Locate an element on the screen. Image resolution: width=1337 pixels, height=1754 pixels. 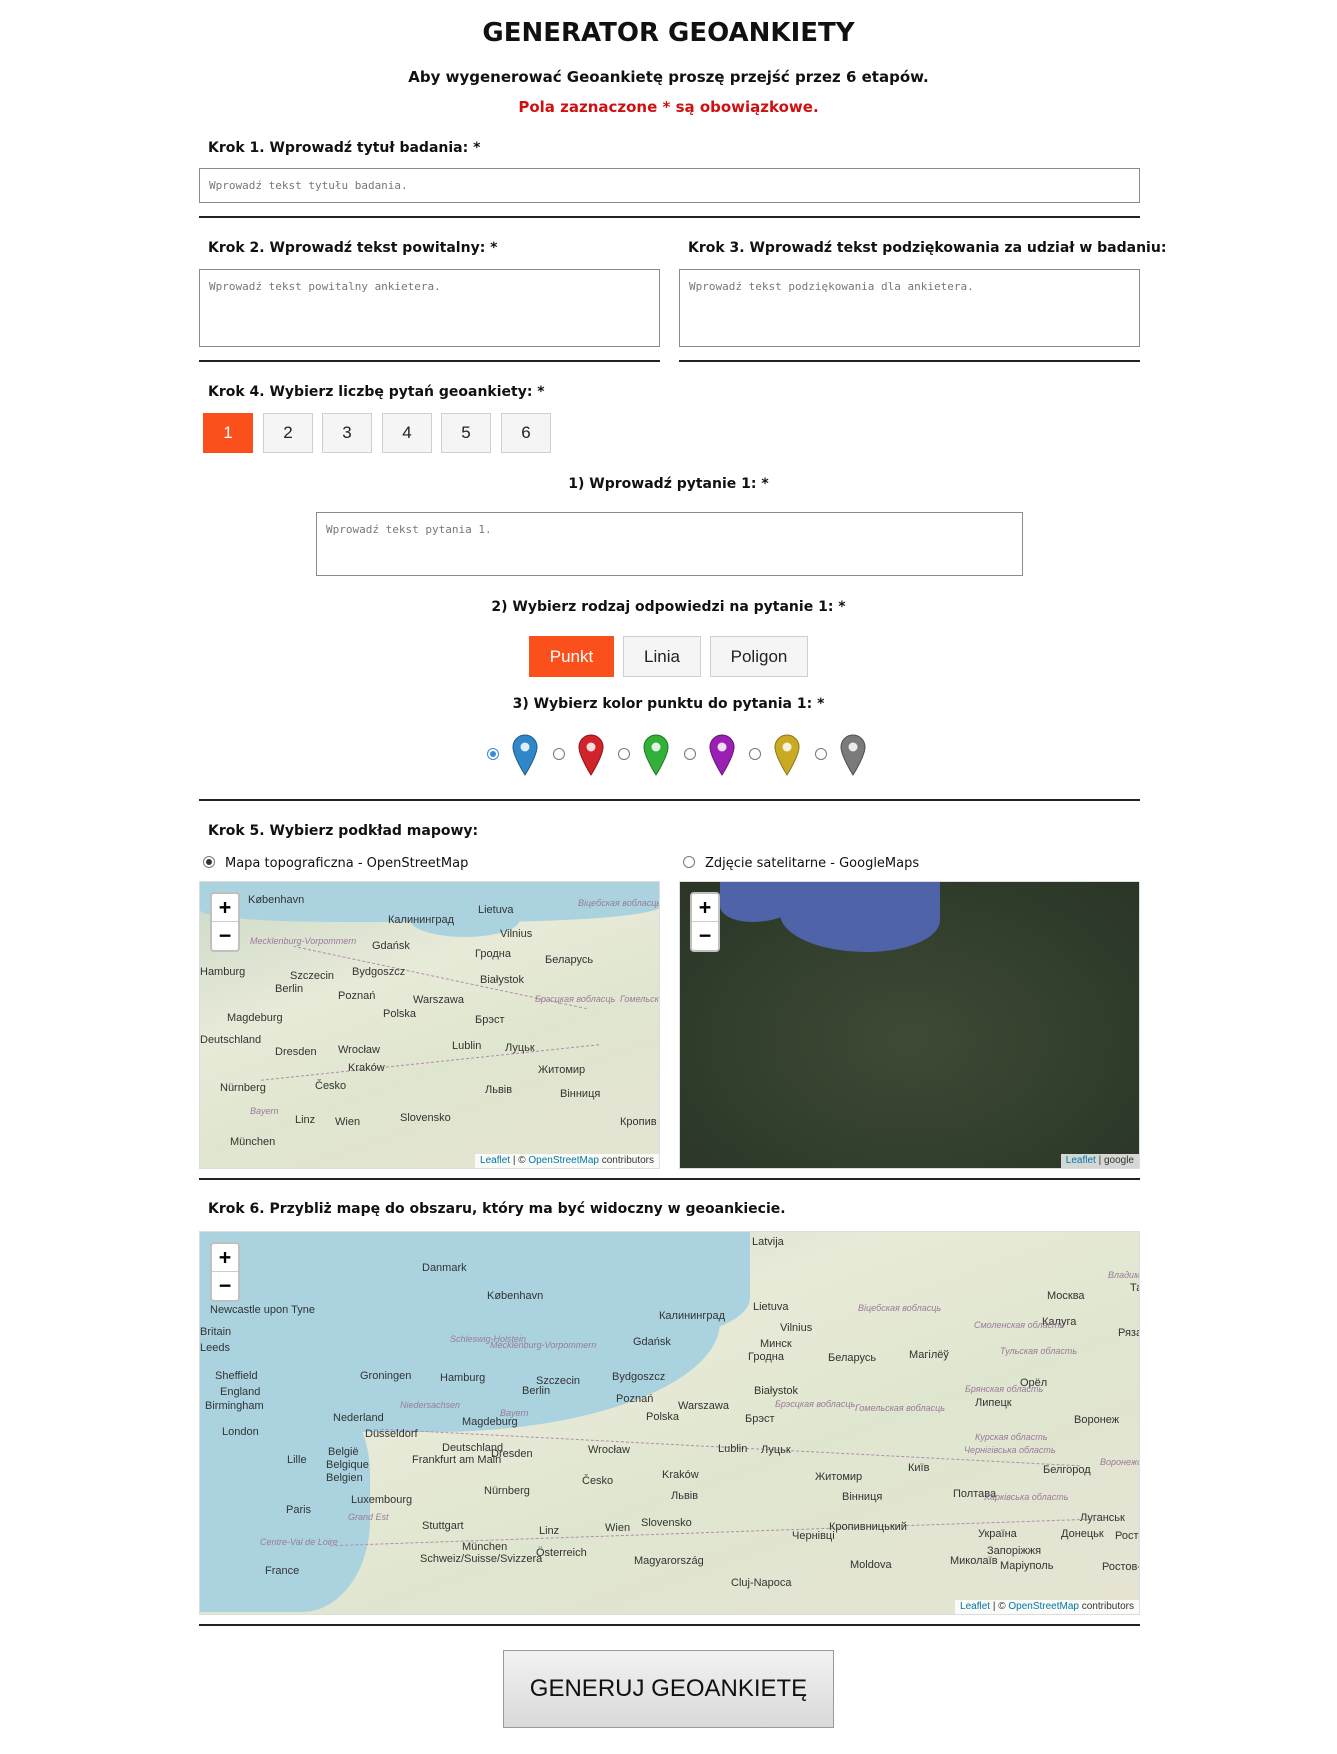
answer-type-polygon-button: Poligon is located at coordinates (759, 656).